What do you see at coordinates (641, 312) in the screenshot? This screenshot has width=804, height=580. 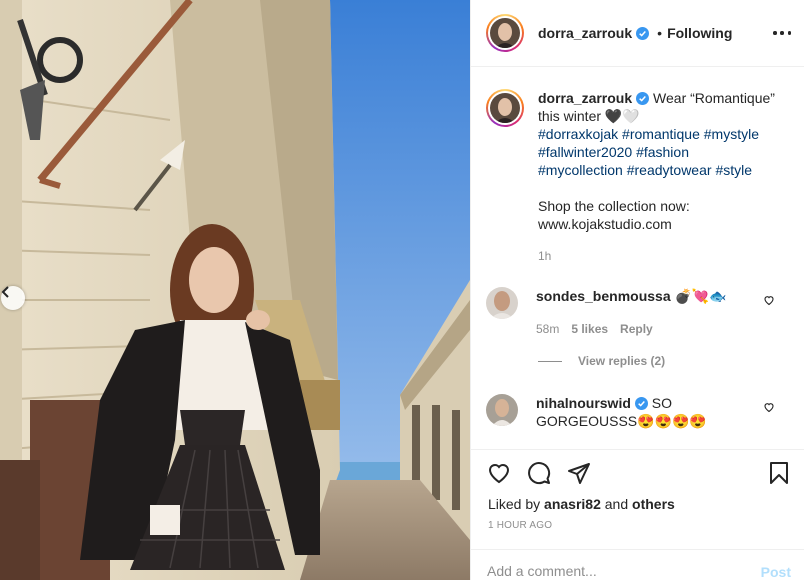 I see `comment: sondes_benmoussa 💣💘🐟 58m 5 likes Reply` at bounding box center [641, 312].